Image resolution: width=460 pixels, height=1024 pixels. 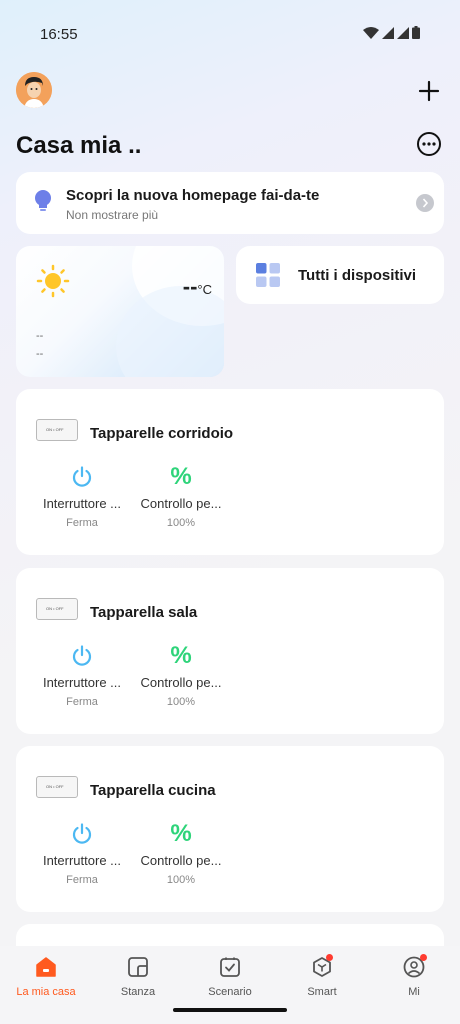 What do you see at coordinates (357, 275) in the screenshot?
I see `all-devices-label: Tutti i dispositivi` at bounding box center [357, 275].